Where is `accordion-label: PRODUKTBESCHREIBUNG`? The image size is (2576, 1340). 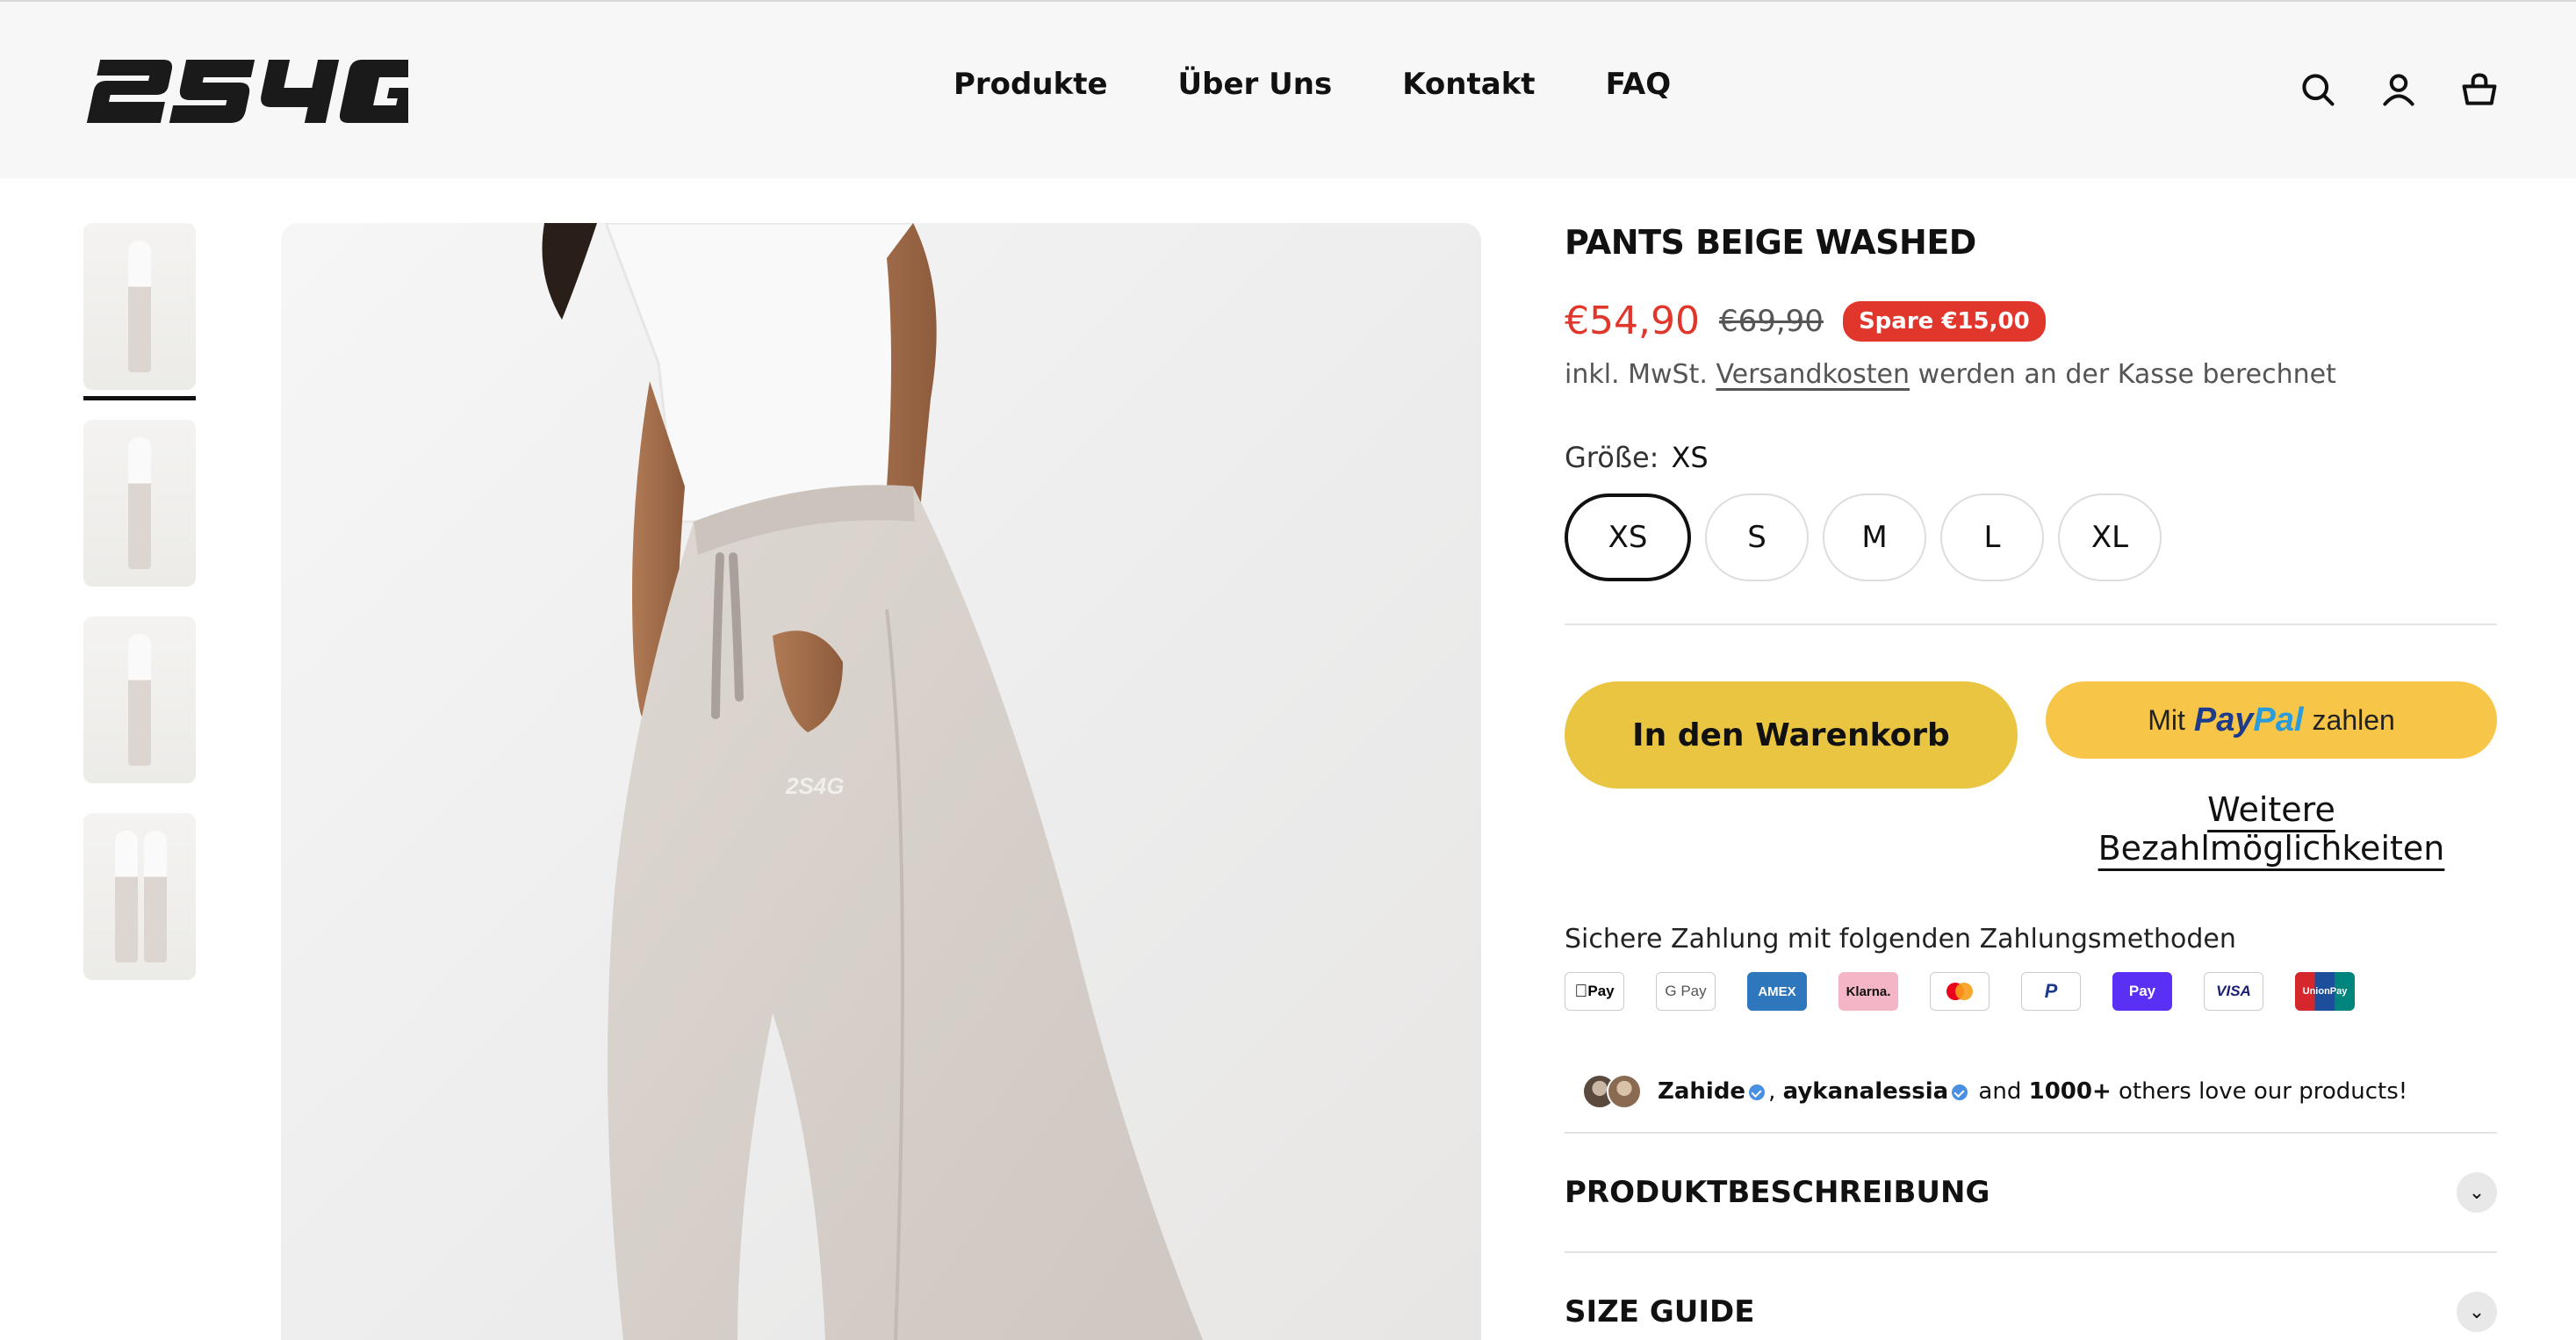
accordion-label: PRODUKTBESCHREIBUNG is located at coordinates (1777, 1192).